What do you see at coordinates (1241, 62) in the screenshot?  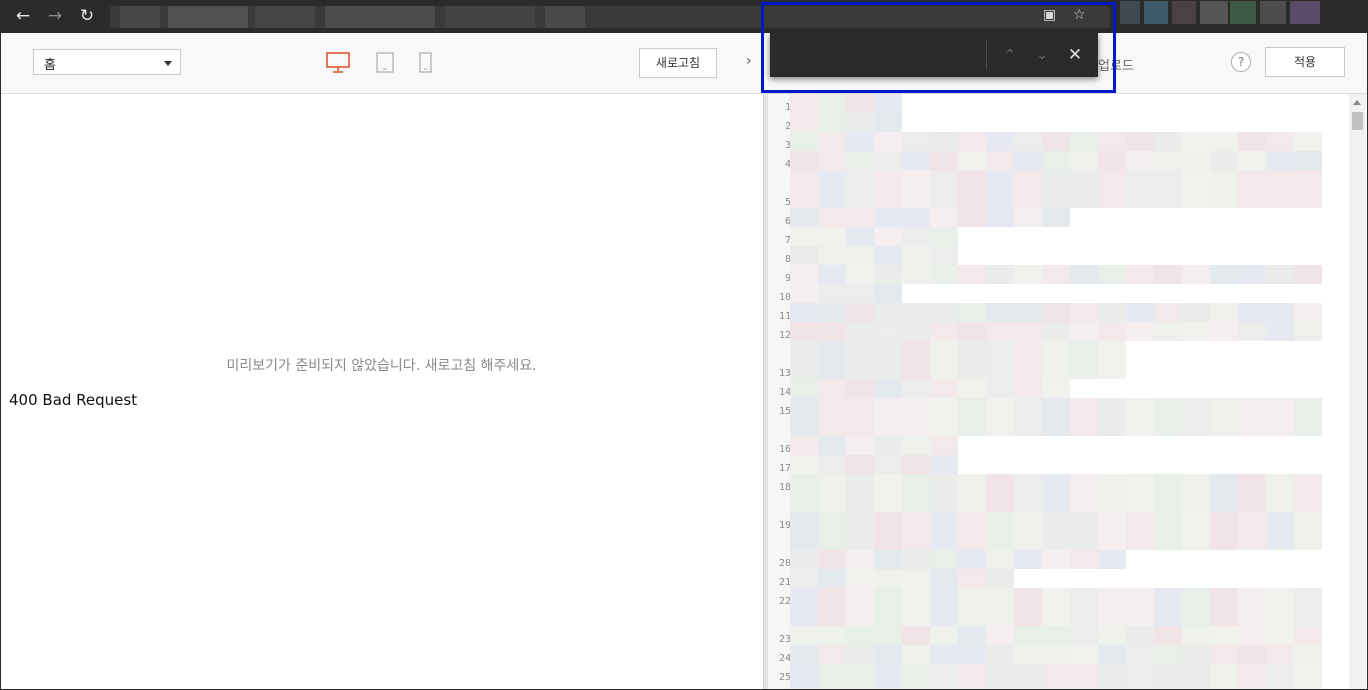 I see `help-icon: ?` at bounding box center [1241, 62].